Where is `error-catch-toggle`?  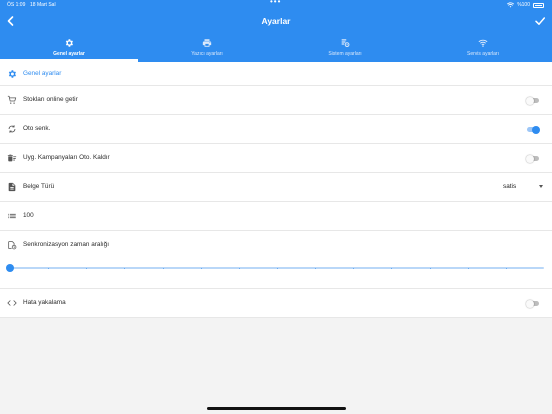 error-catch-toggle is located at coordinates (533, 303).